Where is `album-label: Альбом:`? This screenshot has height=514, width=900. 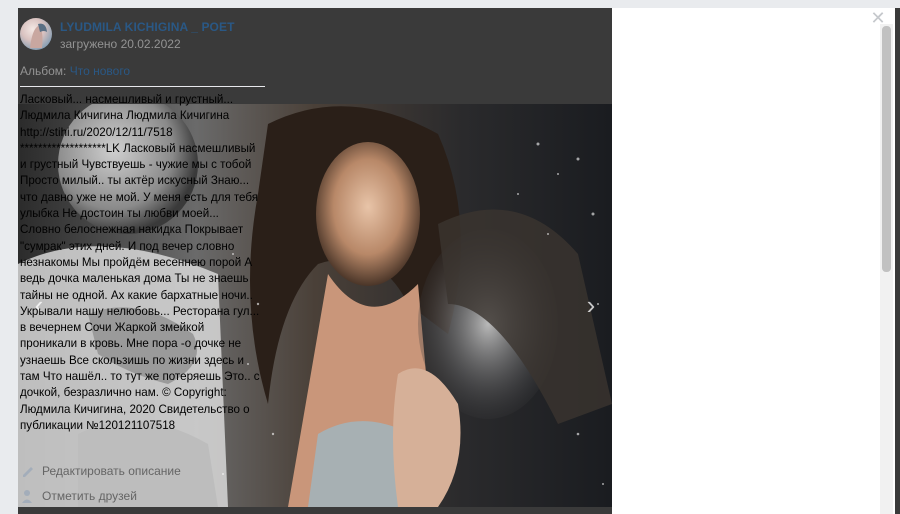
album-label: Альбом: is located at coordinates (43, 71).